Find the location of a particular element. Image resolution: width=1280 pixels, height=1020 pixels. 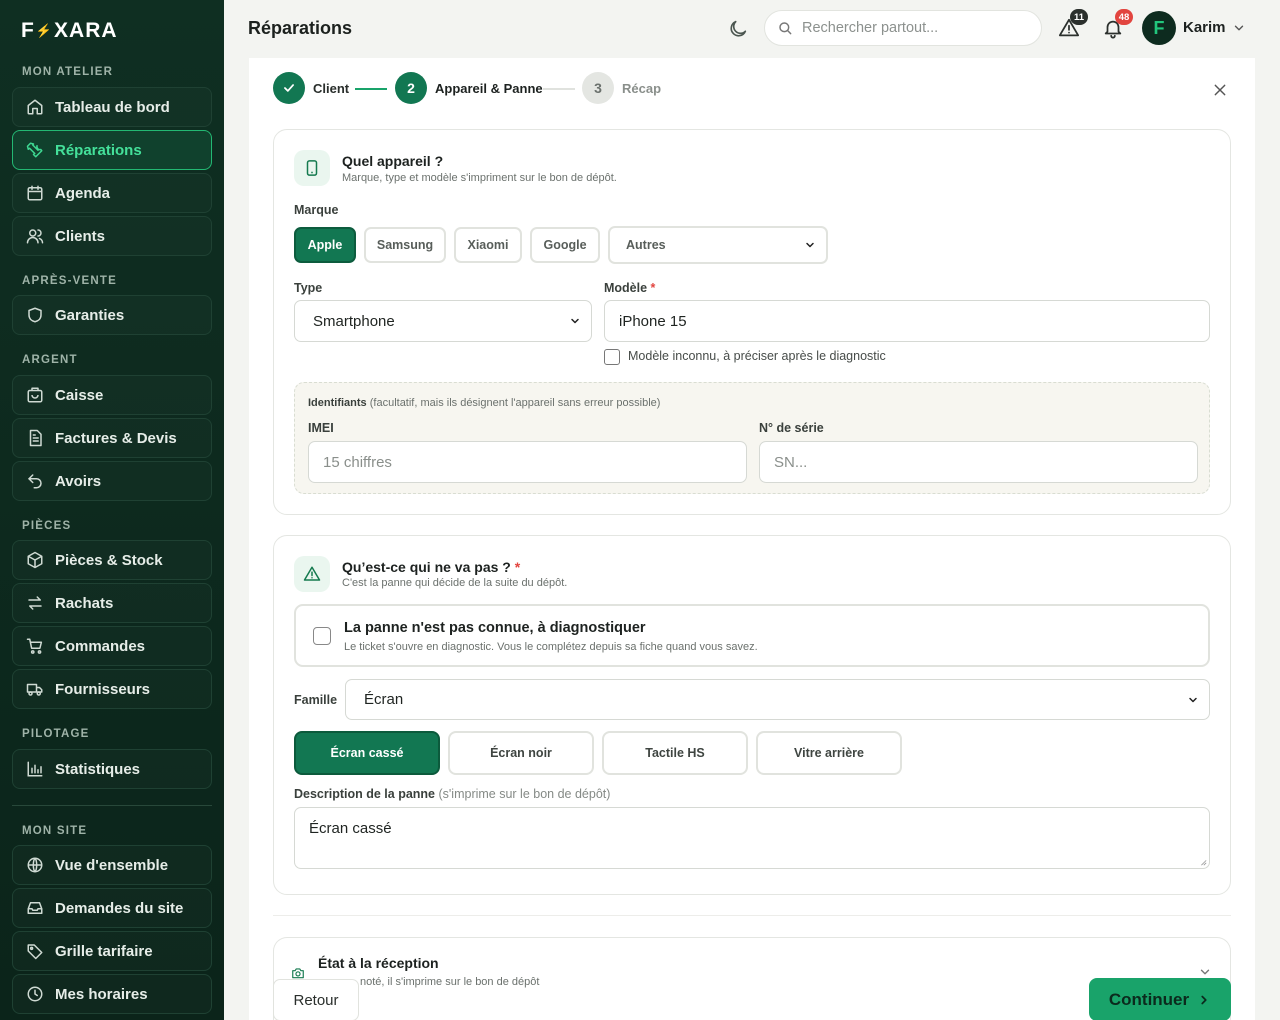

avatar: F is located at coordinates (1159, 28).